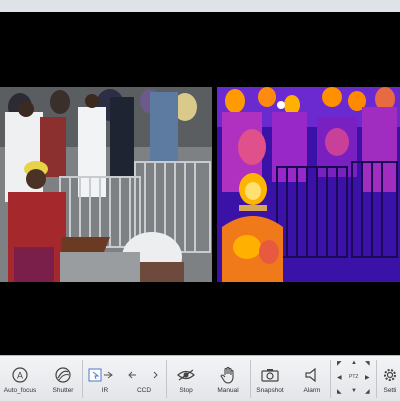  Describe the element at coordinates (270, 390) in the screenshot. I see `snapshot-label: Snapshot` at that location.